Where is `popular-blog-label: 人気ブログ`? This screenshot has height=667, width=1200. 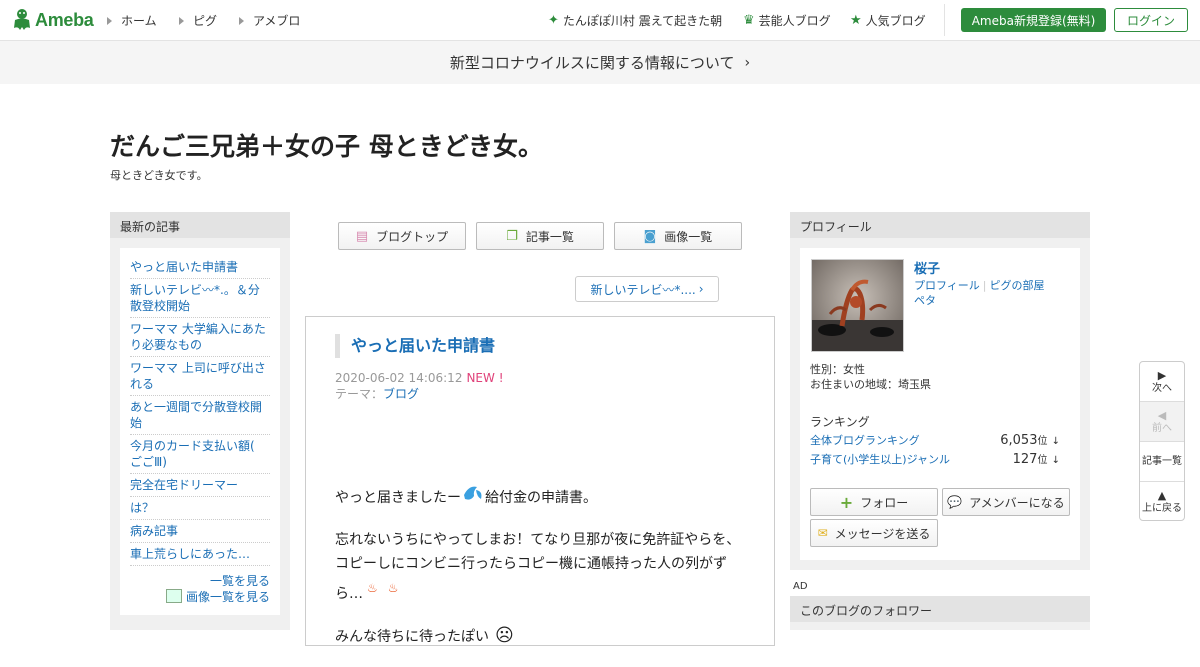
popular-blog-label: 人気ブログ is located at coordinates (895, 21).